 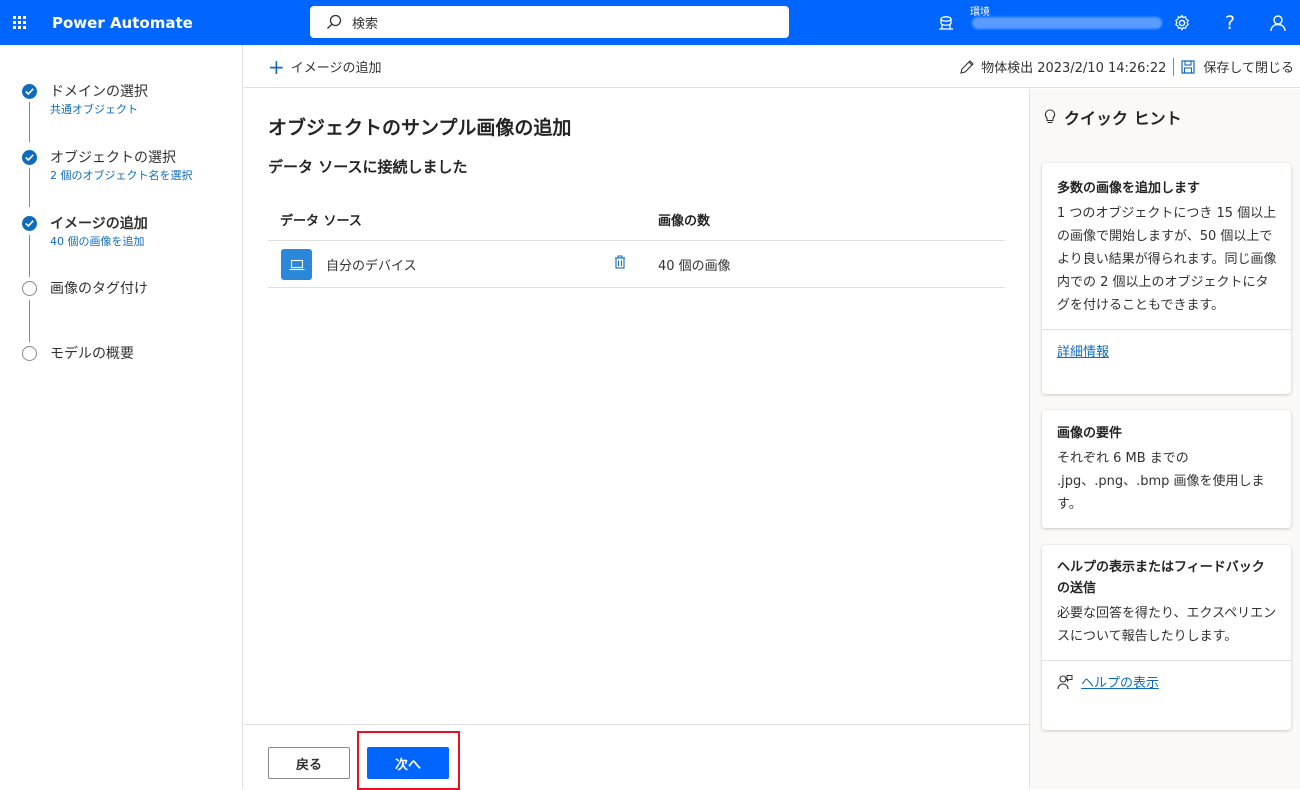 I want to click on image-count: 40 個の画像, so click(x=694, y=266).